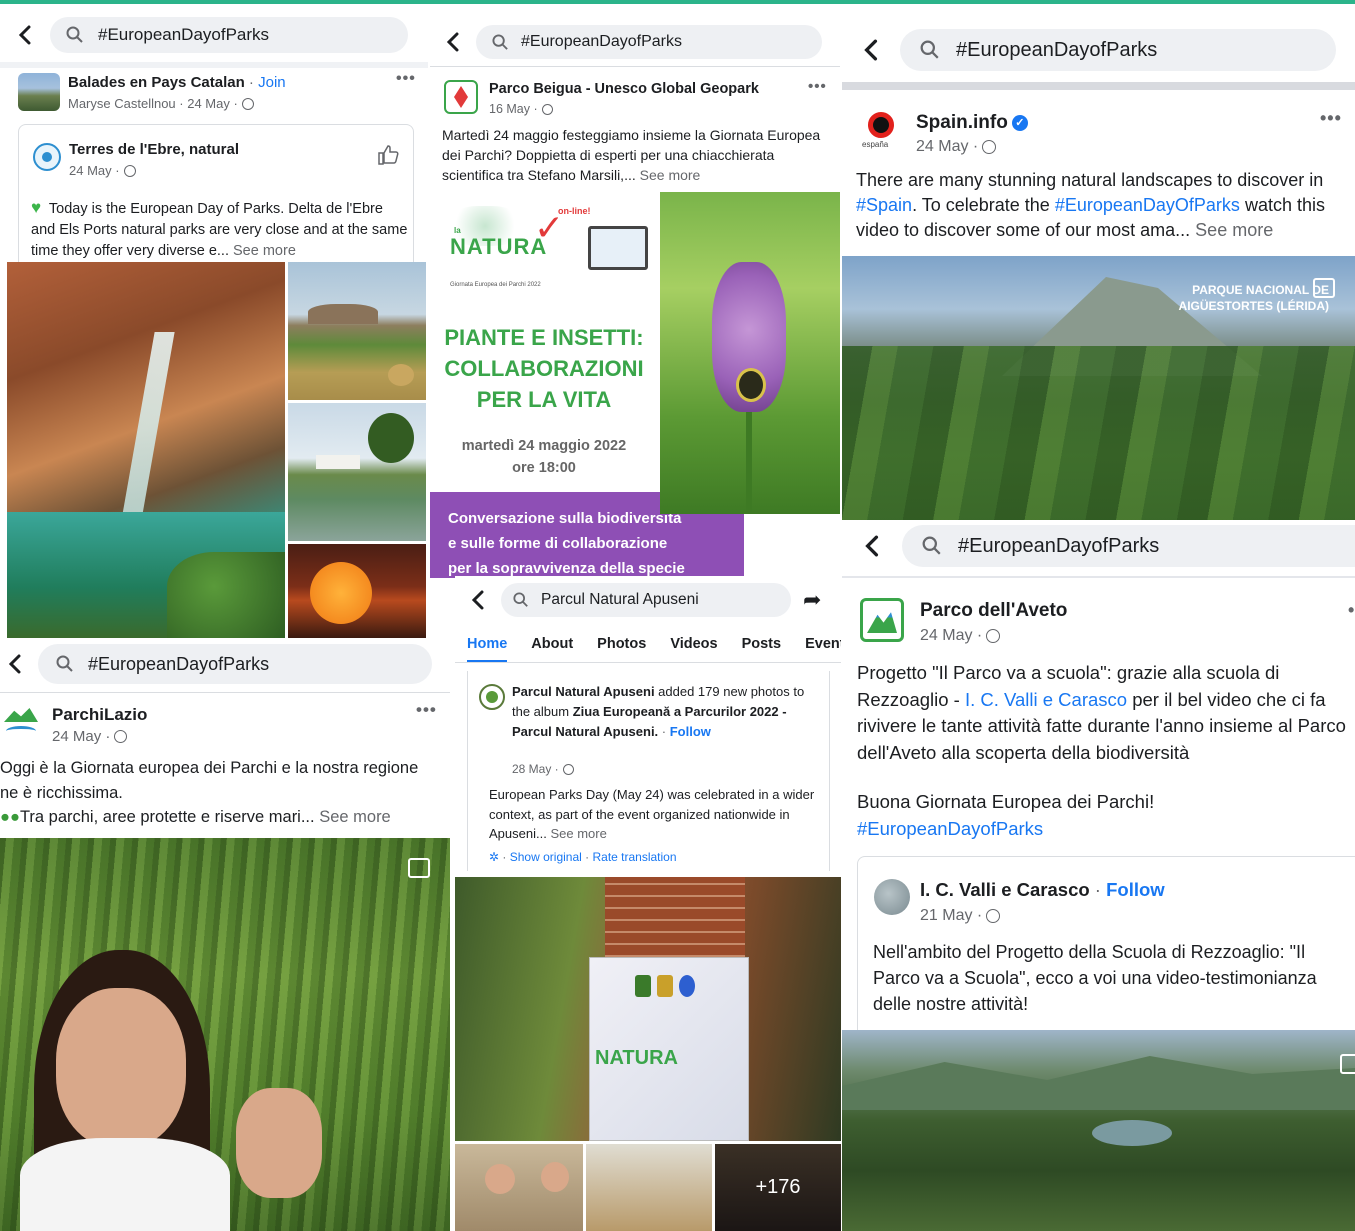  What do you see at coordinates (993, 611) in the screenshot?
I see `page-name: Parco dell'Aveto` at bounding box center [993, 611].